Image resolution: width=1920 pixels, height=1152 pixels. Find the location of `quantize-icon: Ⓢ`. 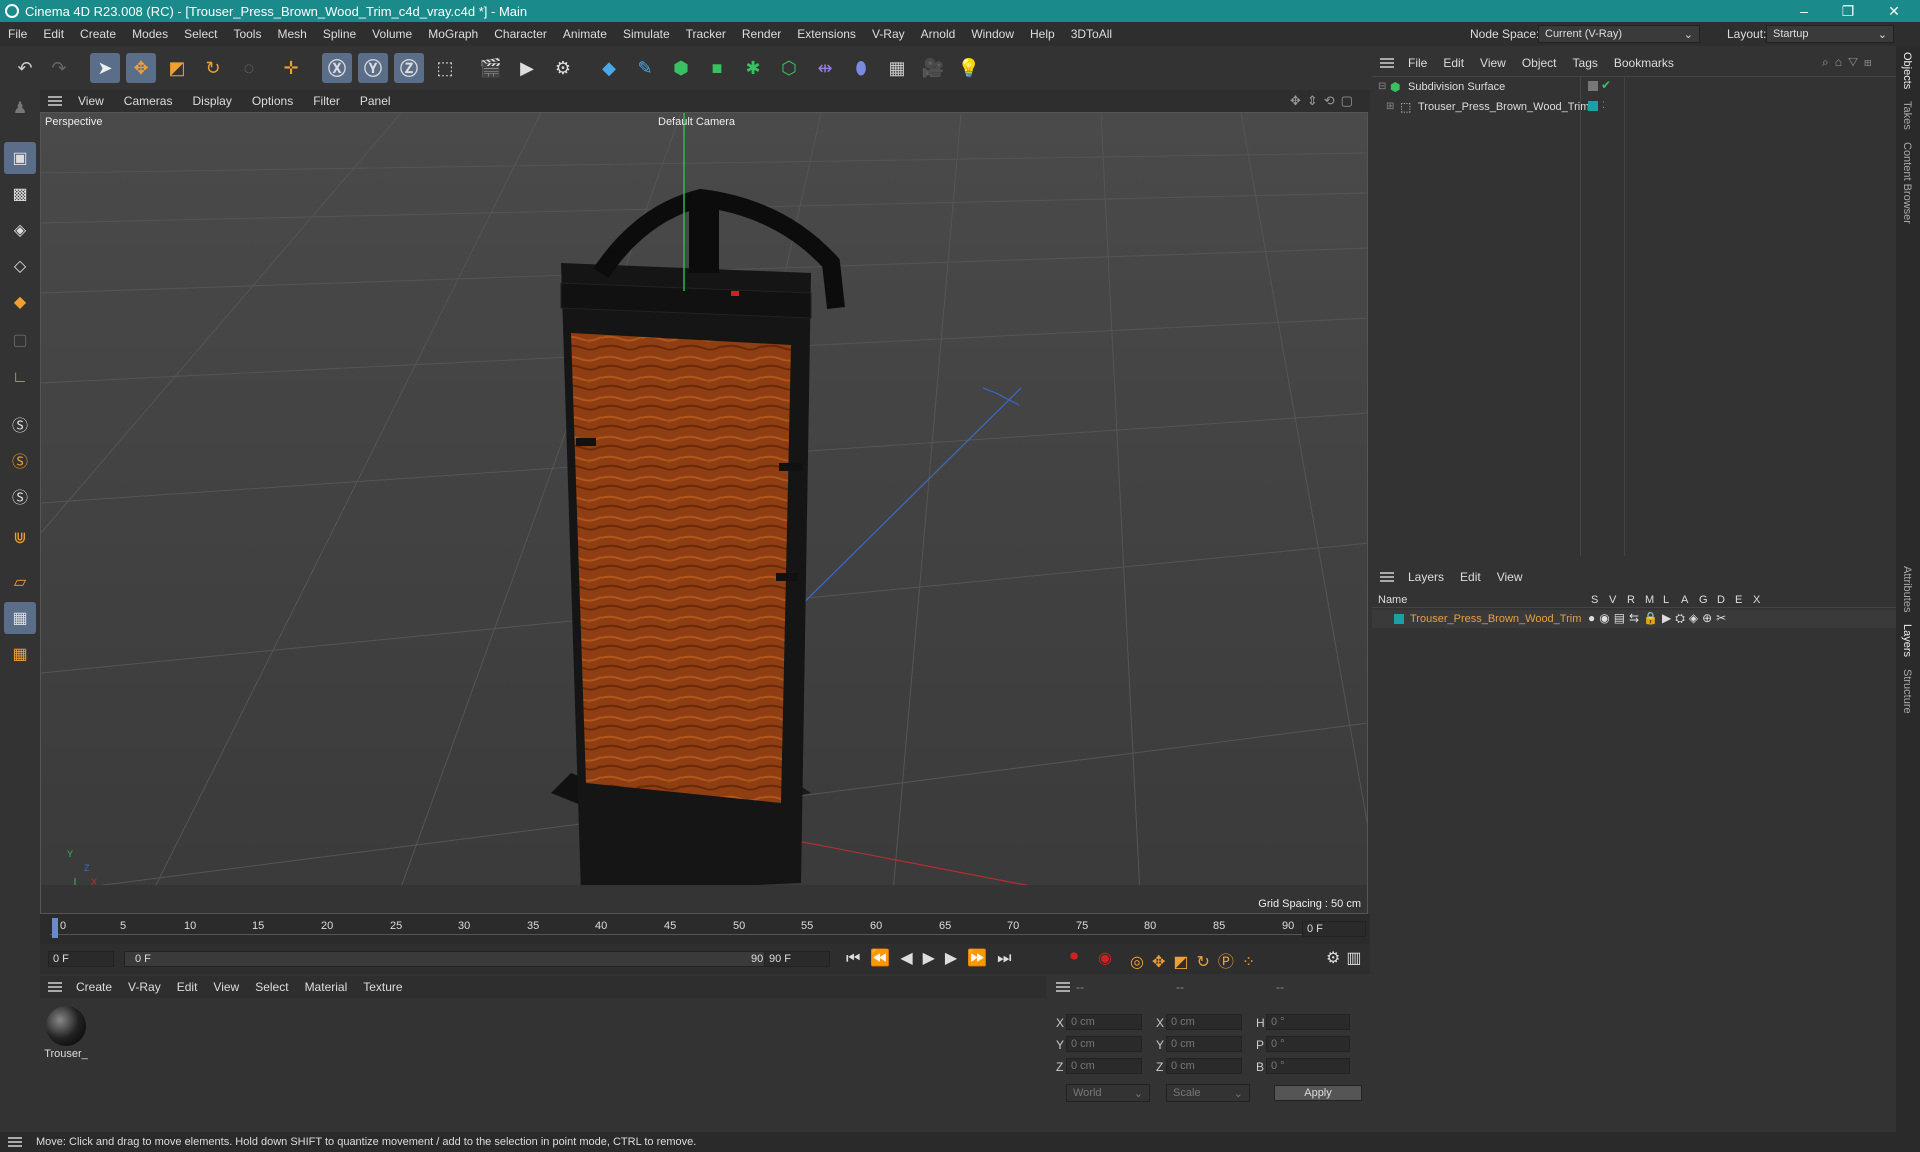

quantize-icon: Ⓢ is located at coordinates (20, 496).